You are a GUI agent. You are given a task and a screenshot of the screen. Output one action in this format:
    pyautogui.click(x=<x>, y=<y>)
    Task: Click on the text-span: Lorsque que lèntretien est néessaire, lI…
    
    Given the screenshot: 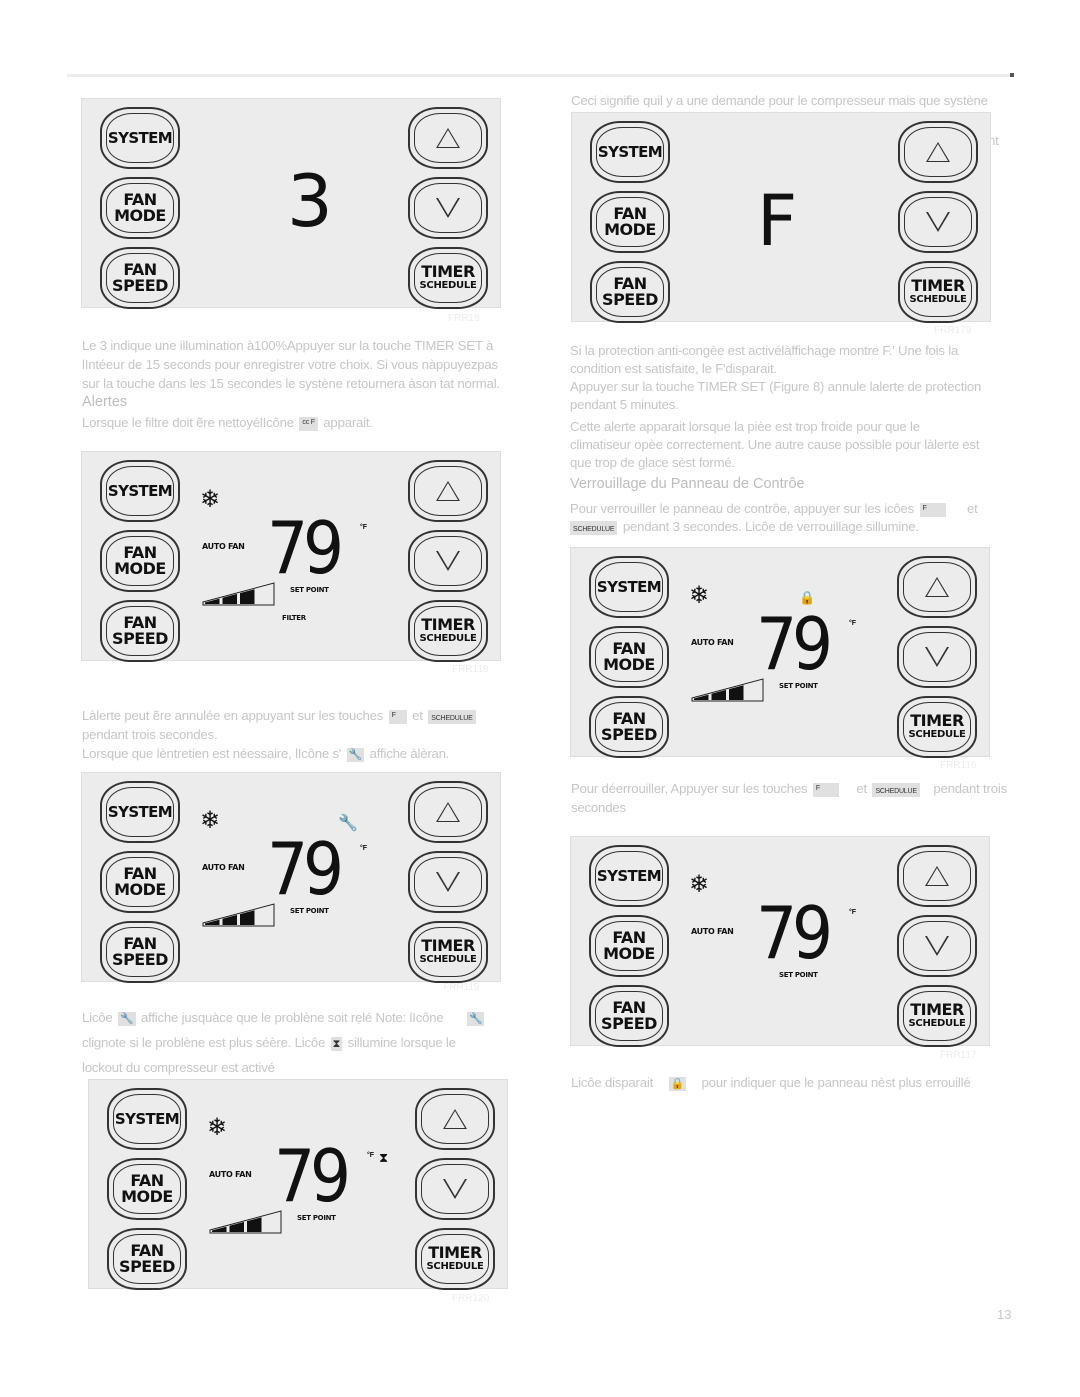 What is the action you would take?
    pyautogui.click(x=212, y=753)
    